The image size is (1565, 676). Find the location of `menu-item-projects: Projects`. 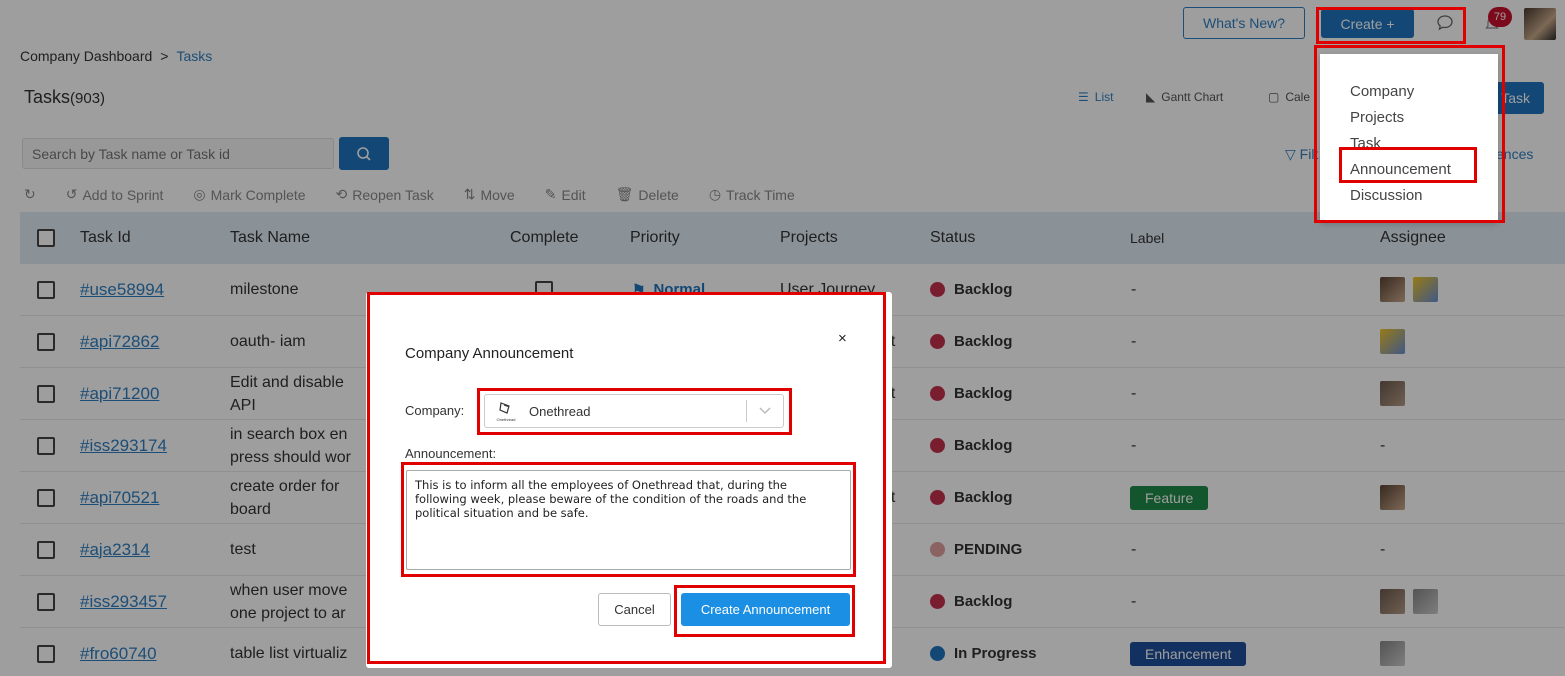

menu-item-projects: Projects is located at coordinates (1409, 117).